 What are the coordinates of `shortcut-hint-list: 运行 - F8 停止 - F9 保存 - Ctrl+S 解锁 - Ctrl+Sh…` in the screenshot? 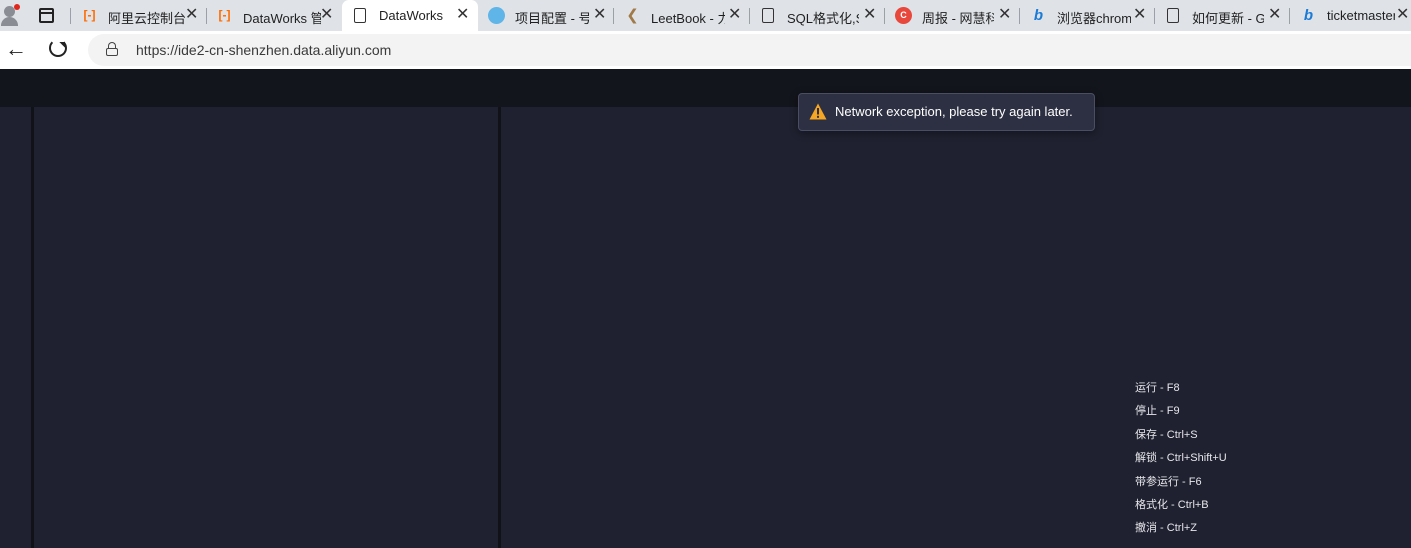 It's located at (1181, 463).